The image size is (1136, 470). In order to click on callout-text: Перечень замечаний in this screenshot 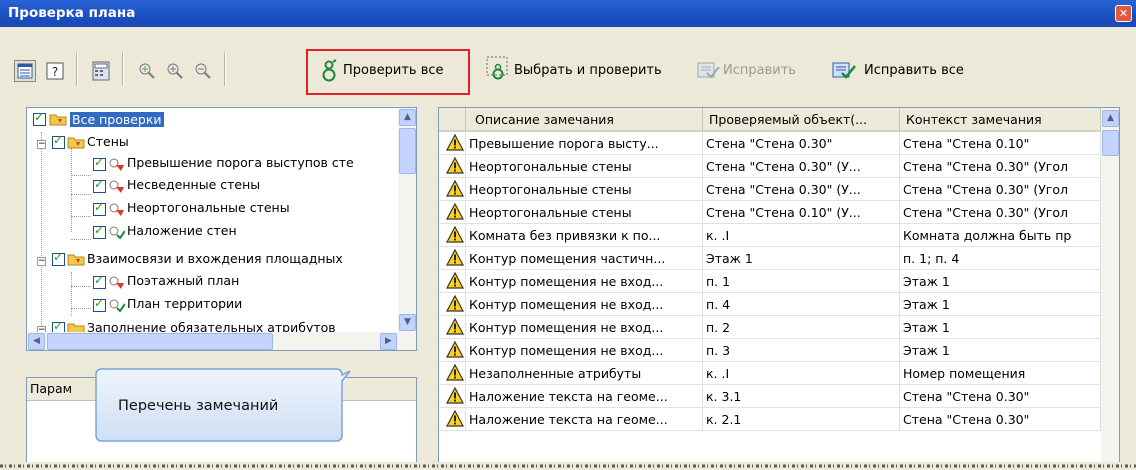, I will do `click(198, 406)`.